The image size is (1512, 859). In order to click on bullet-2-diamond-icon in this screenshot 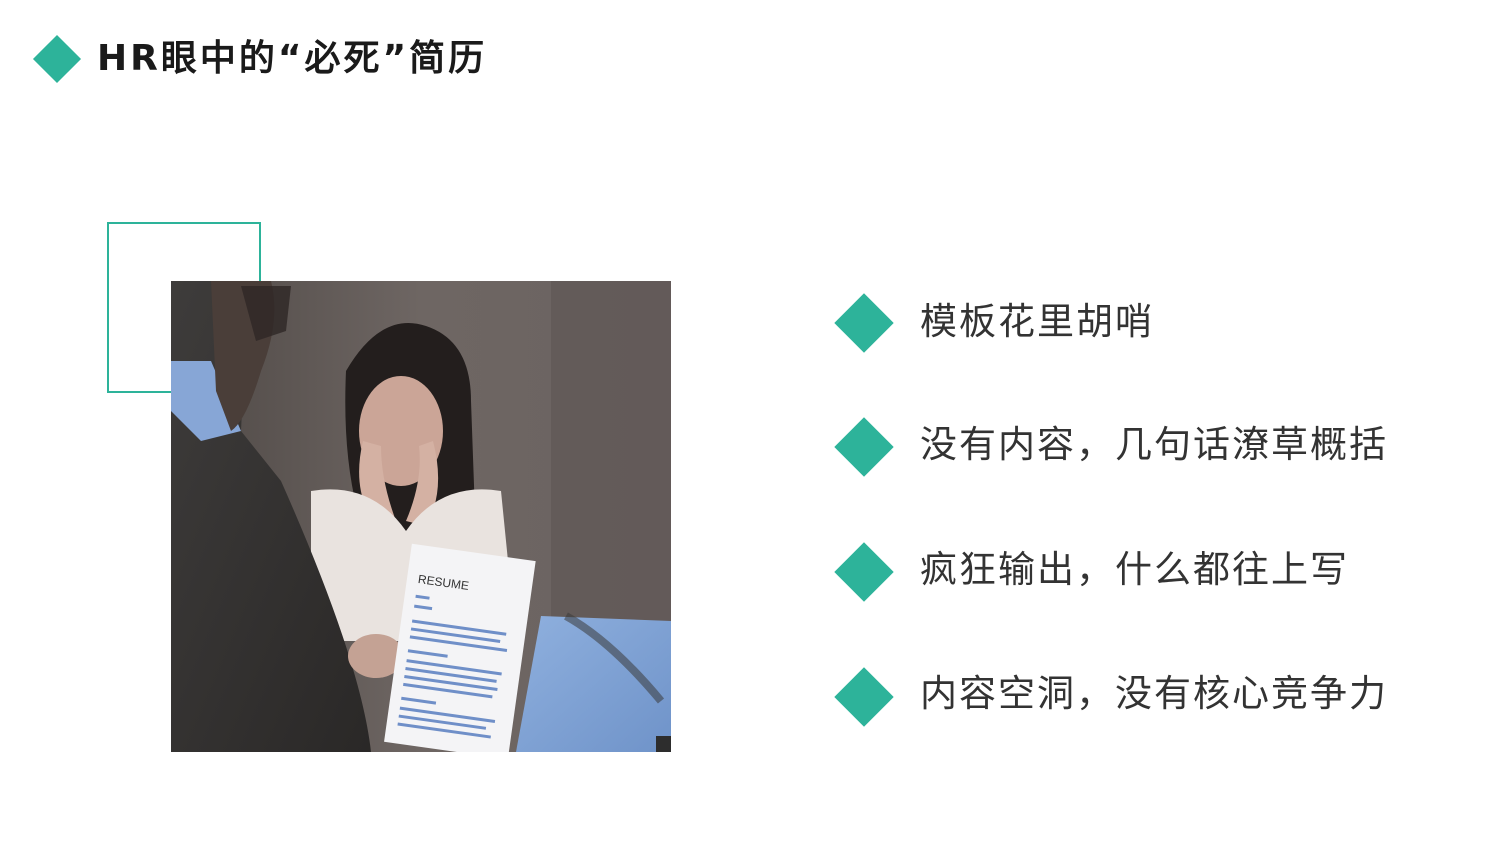, I will do `click(864, 447)`.